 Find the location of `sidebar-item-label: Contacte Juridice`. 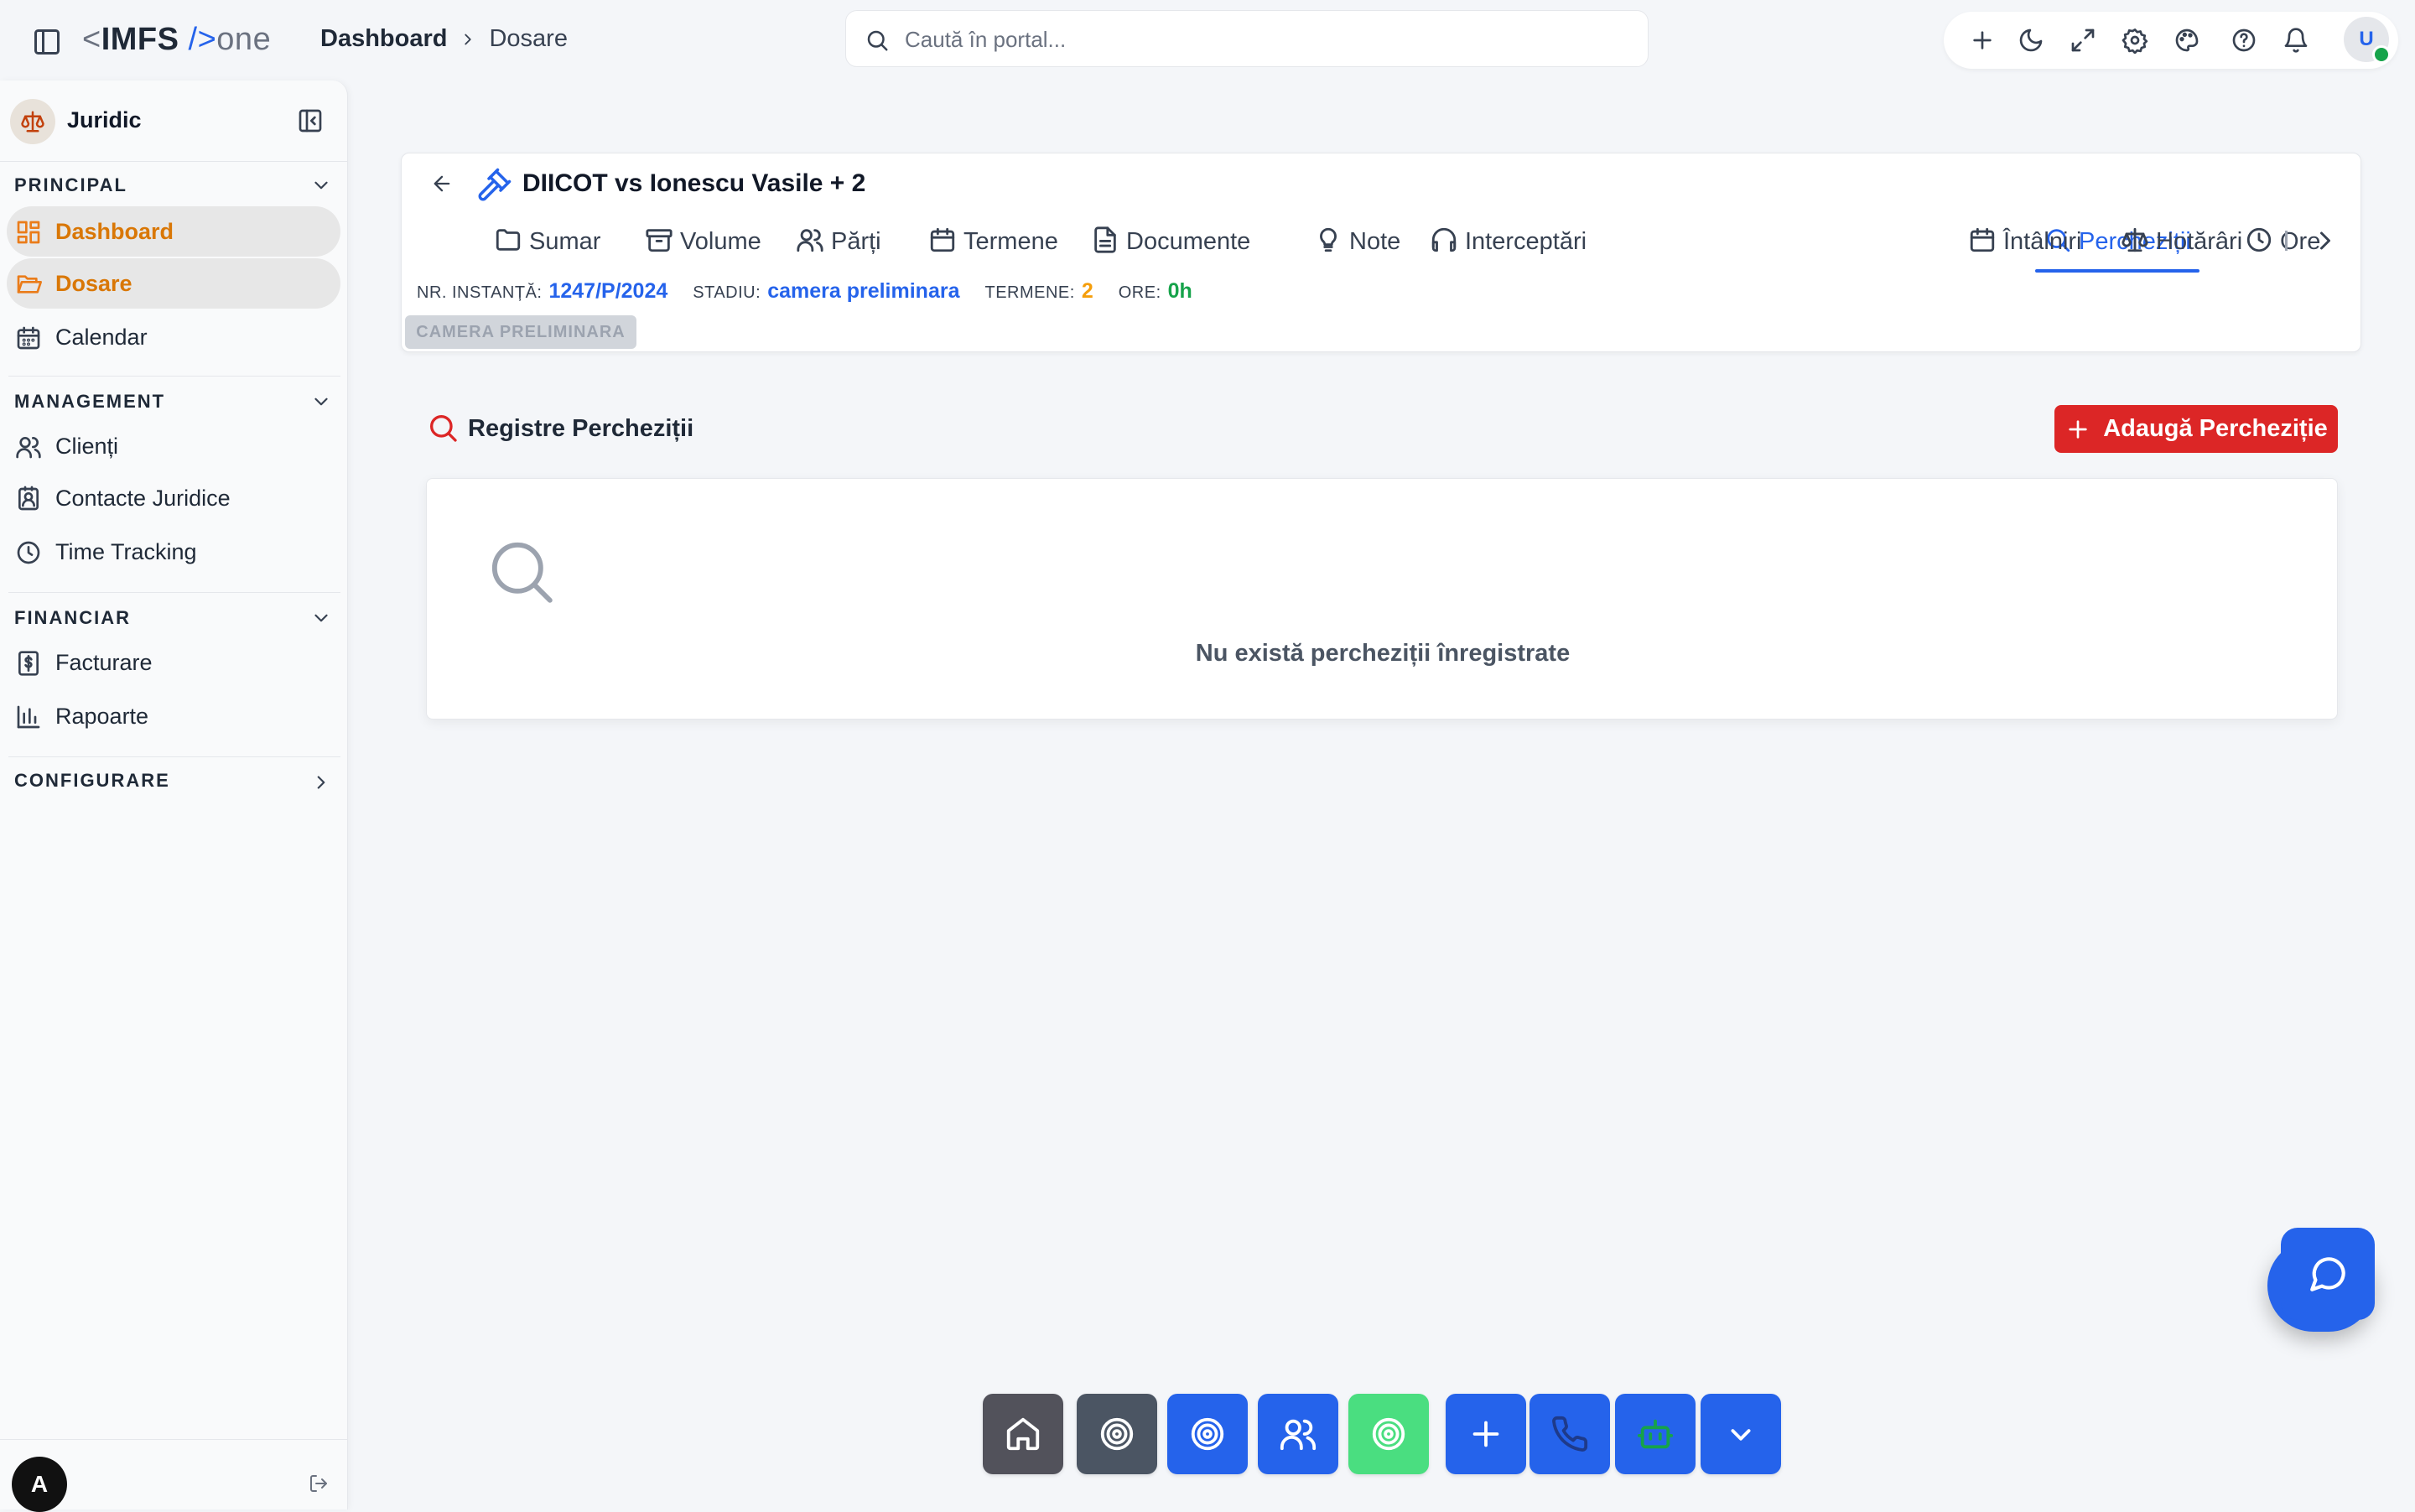

sidebar-item-label: Contacte Juridice is located at coordinates (143, 498).